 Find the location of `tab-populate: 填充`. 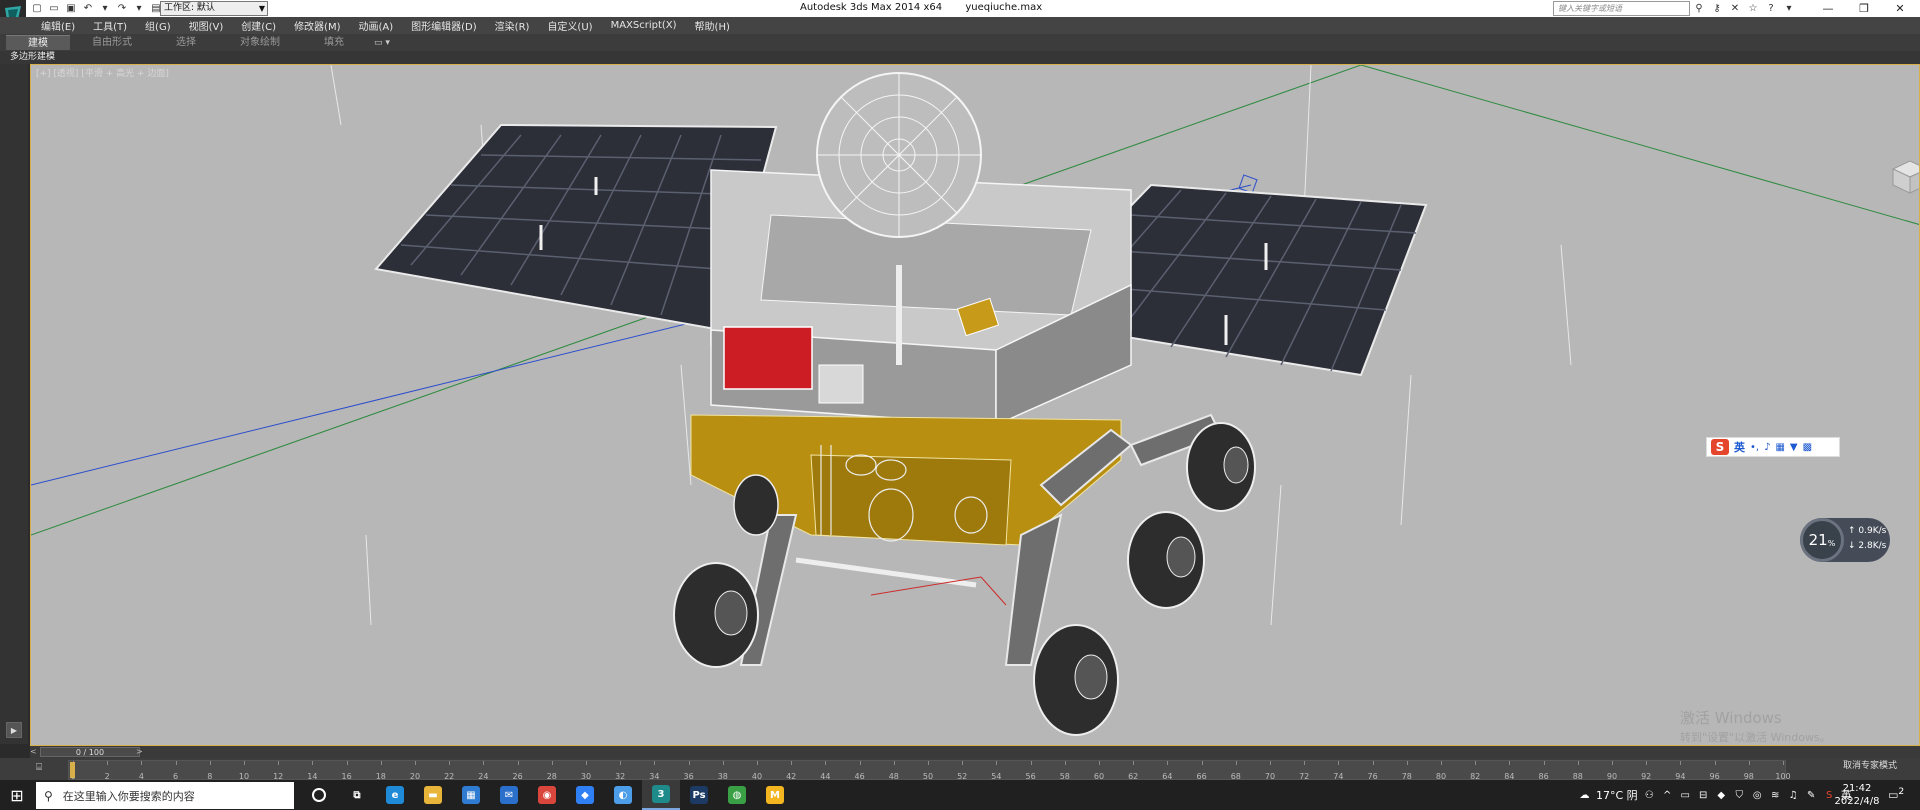

tab-populate: 填充 is located at coordinates (334, 42).